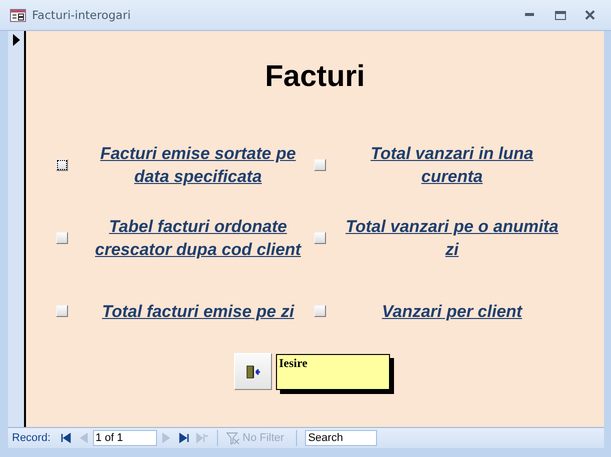 The width and height of the screenshot is (611, 457). I want to click on record-label: Record:, so click(31, 438).